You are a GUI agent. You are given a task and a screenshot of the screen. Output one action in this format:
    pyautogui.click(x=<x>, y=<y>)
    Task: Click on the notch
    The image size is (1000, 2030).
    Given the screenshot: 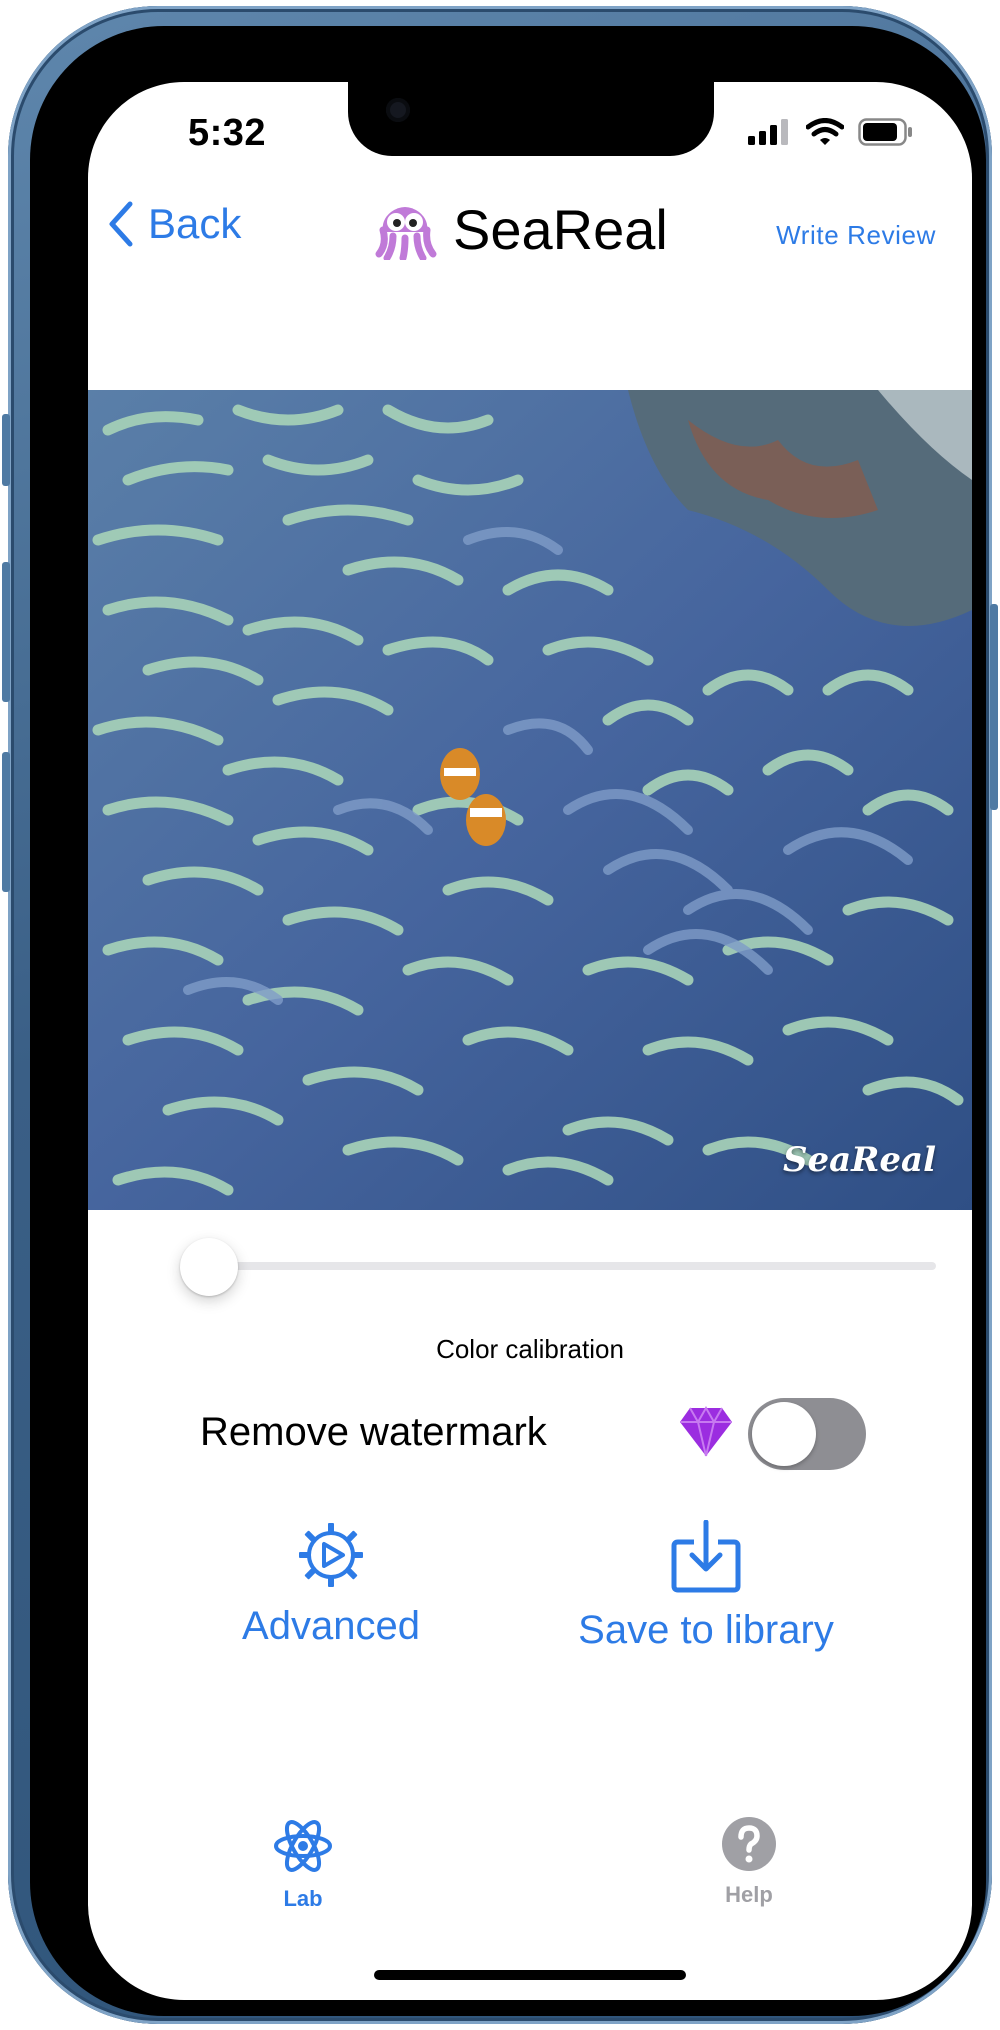 What is the action you would take?
    pyautogui.click(x=531, y=119)
    